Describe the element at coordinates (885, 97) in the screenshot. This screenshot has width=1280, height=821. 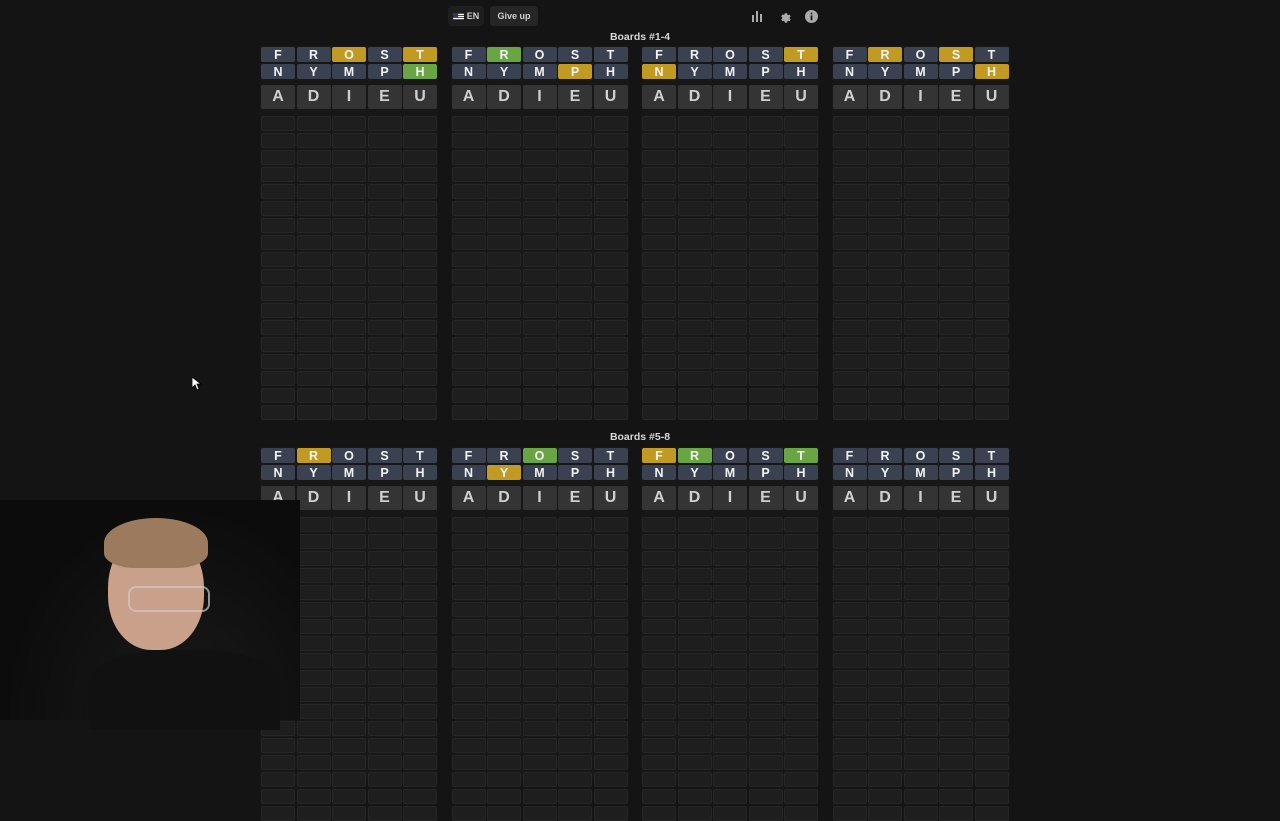
I see `guess-tile: D` at that location.